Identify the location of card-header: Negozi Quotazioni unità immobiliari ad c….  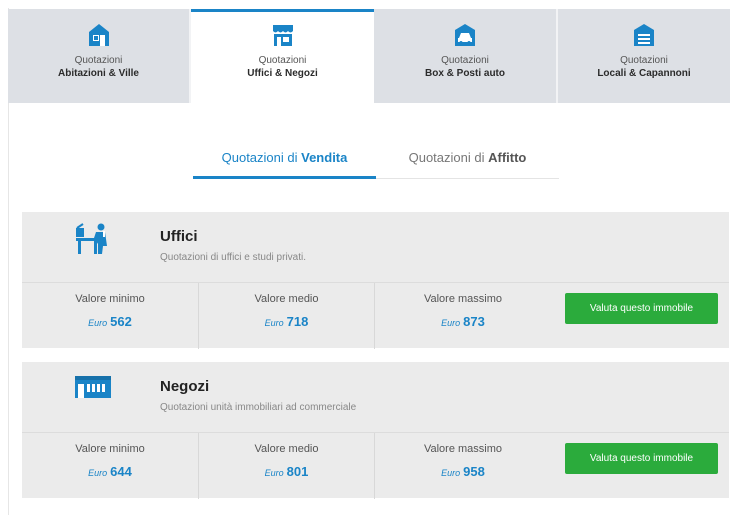
(375, 397).